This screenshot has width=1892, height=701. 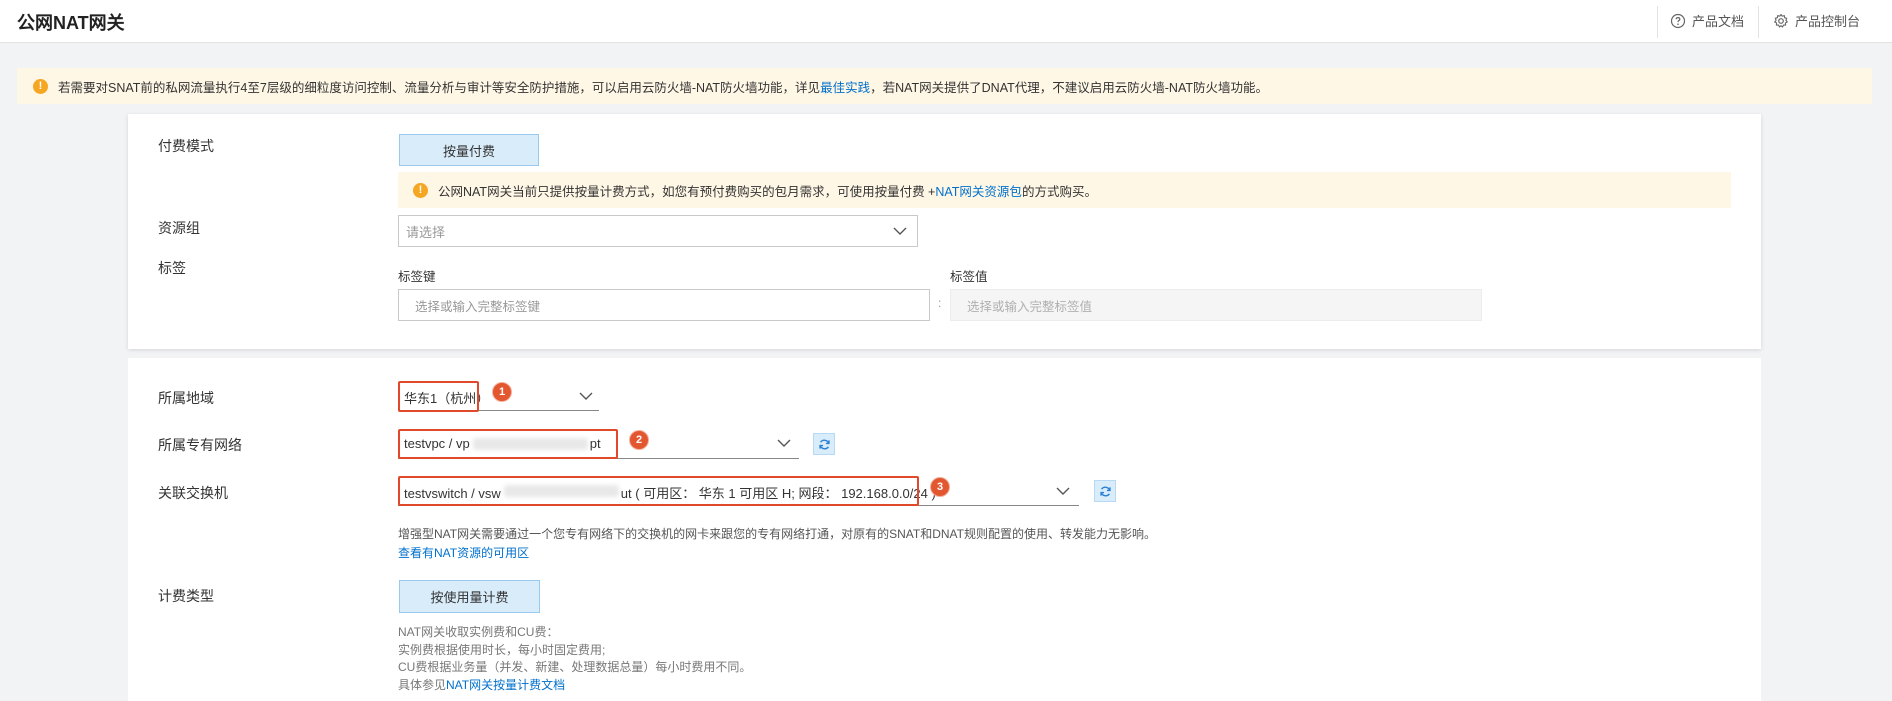 What do you see at coordinates (469, 150) in the screenshot?
I see `pay-as-you-go-option: 按量付费` at bounding box center [469, 150].